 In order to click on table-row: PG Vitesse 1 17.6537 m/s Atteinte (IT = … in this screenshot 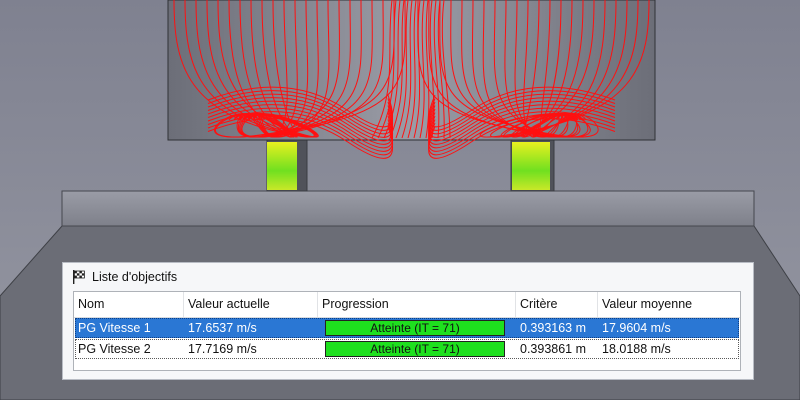, I will do `click(407, 328)`.